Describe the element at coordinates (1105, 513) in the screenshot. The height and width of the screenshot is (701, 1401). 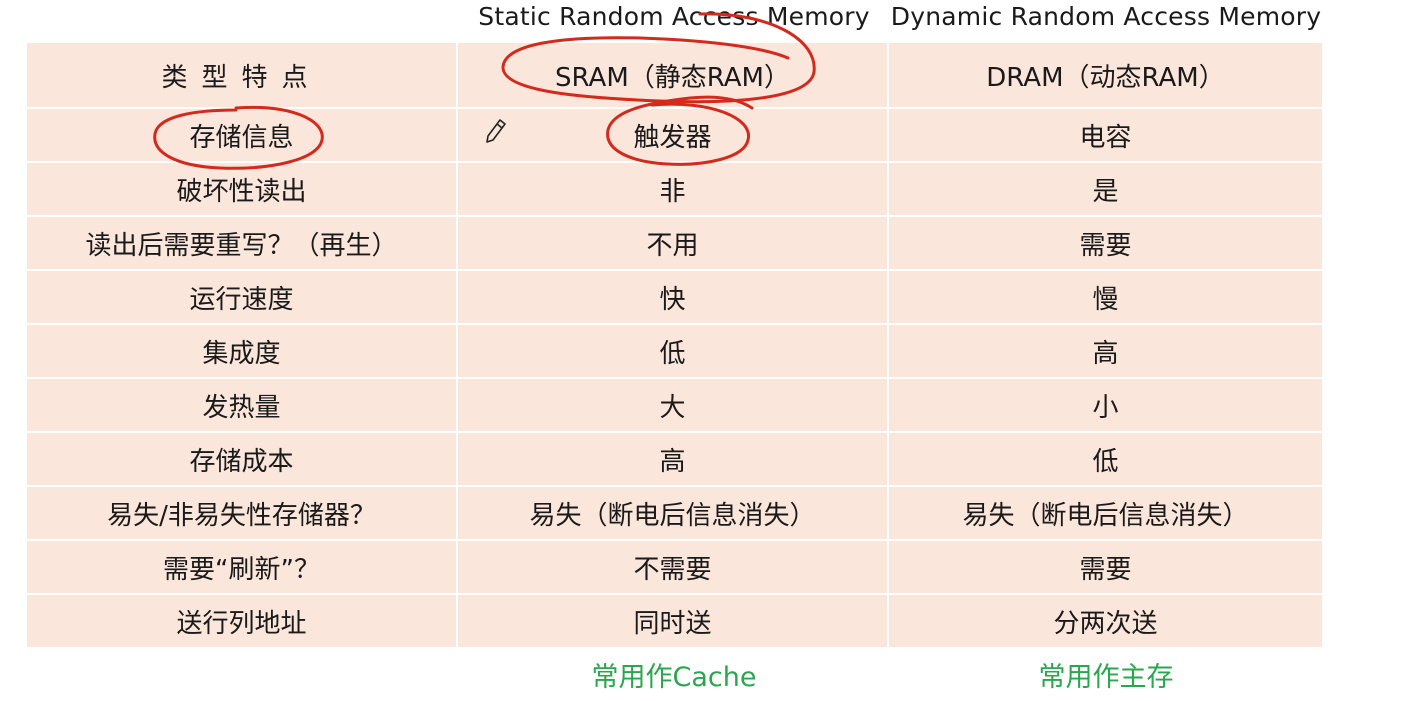
I see `dram-cell: 易失（断电后信息消失）` at that location.